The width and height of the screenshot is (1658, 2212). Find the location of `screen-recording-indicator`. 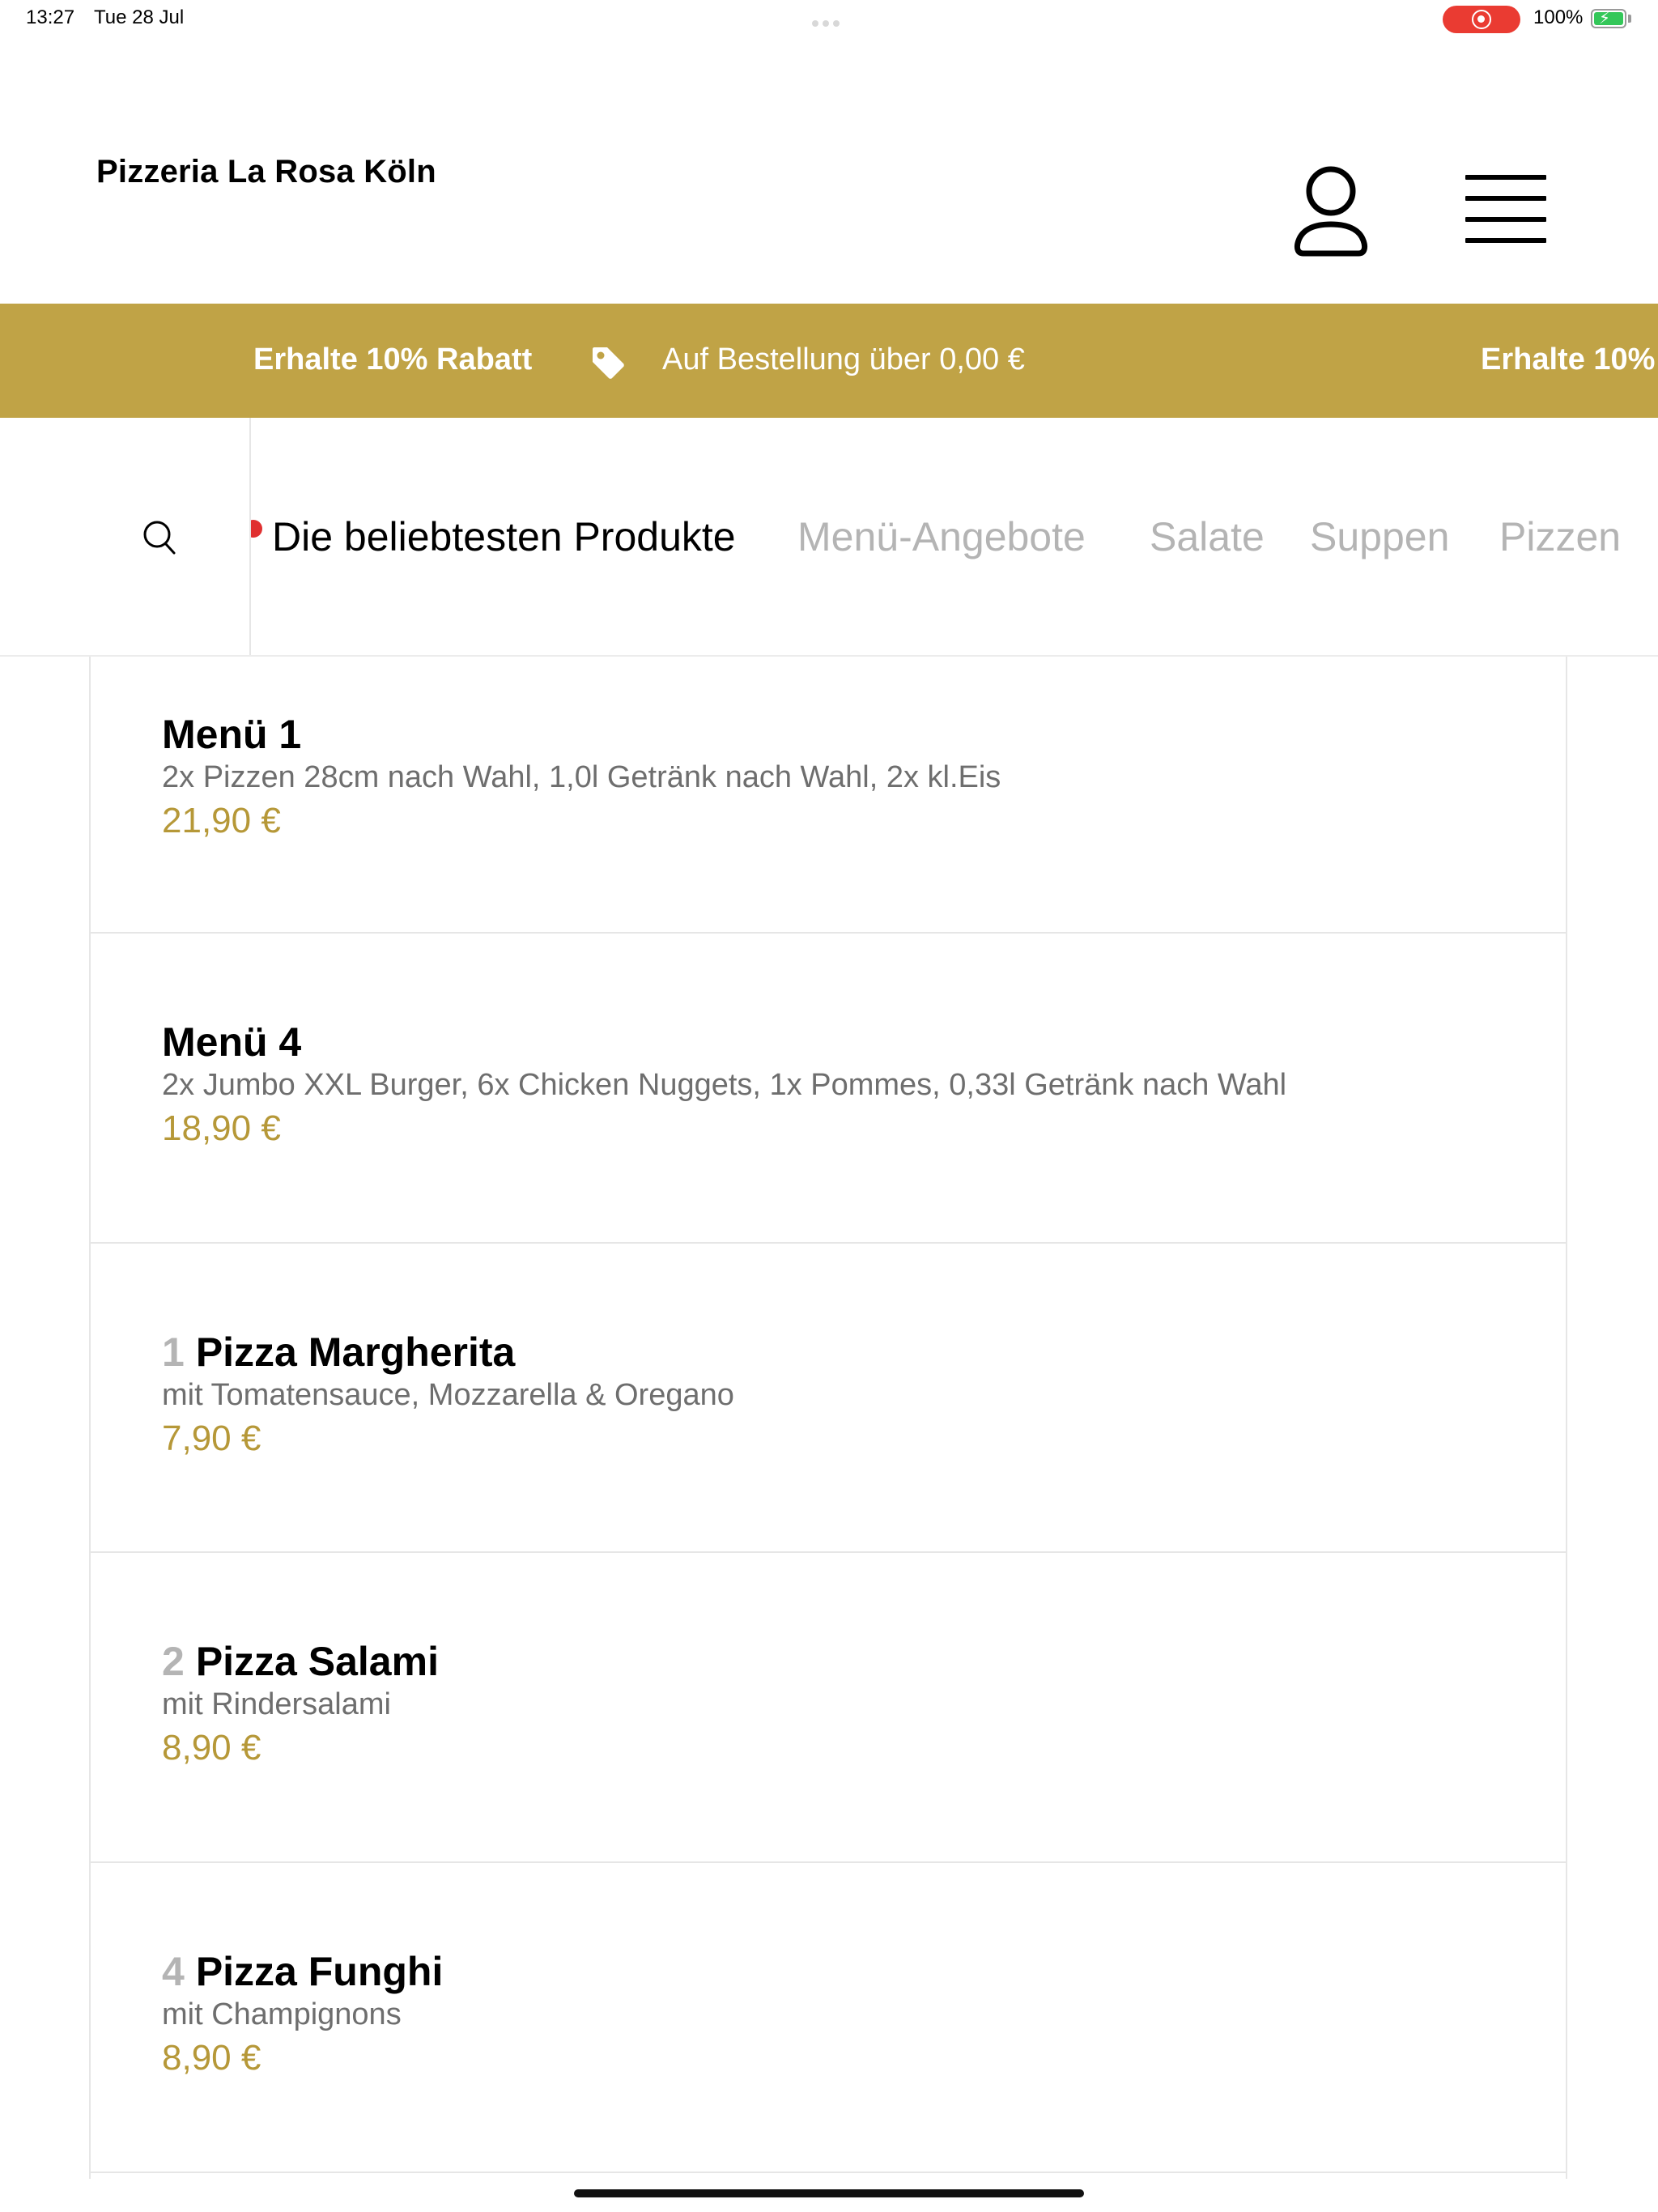

screen-recording-indicator is located at coordinates (1481, 19).